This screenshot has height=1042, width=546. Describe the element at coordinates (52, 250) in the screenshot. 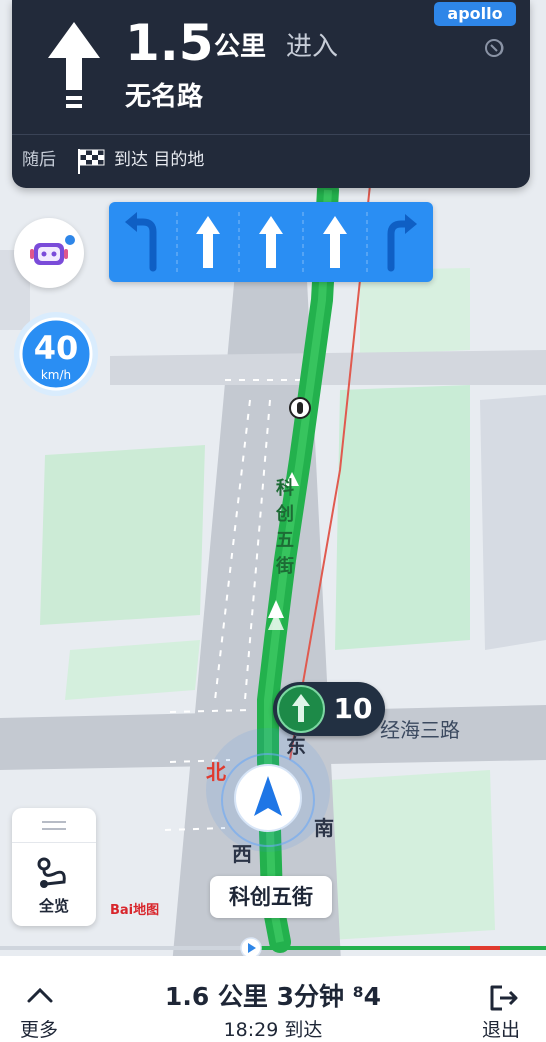

I see `robot-icon` at that location.